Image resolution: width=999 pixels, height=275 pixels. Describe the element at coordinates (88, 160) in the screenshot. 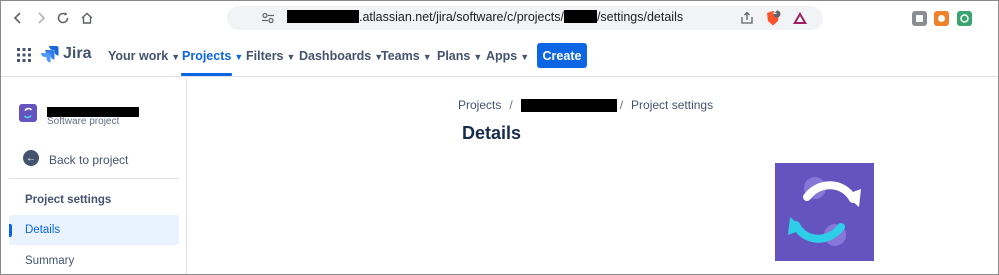

I see `back-to-project-link: Back to project` at that location.